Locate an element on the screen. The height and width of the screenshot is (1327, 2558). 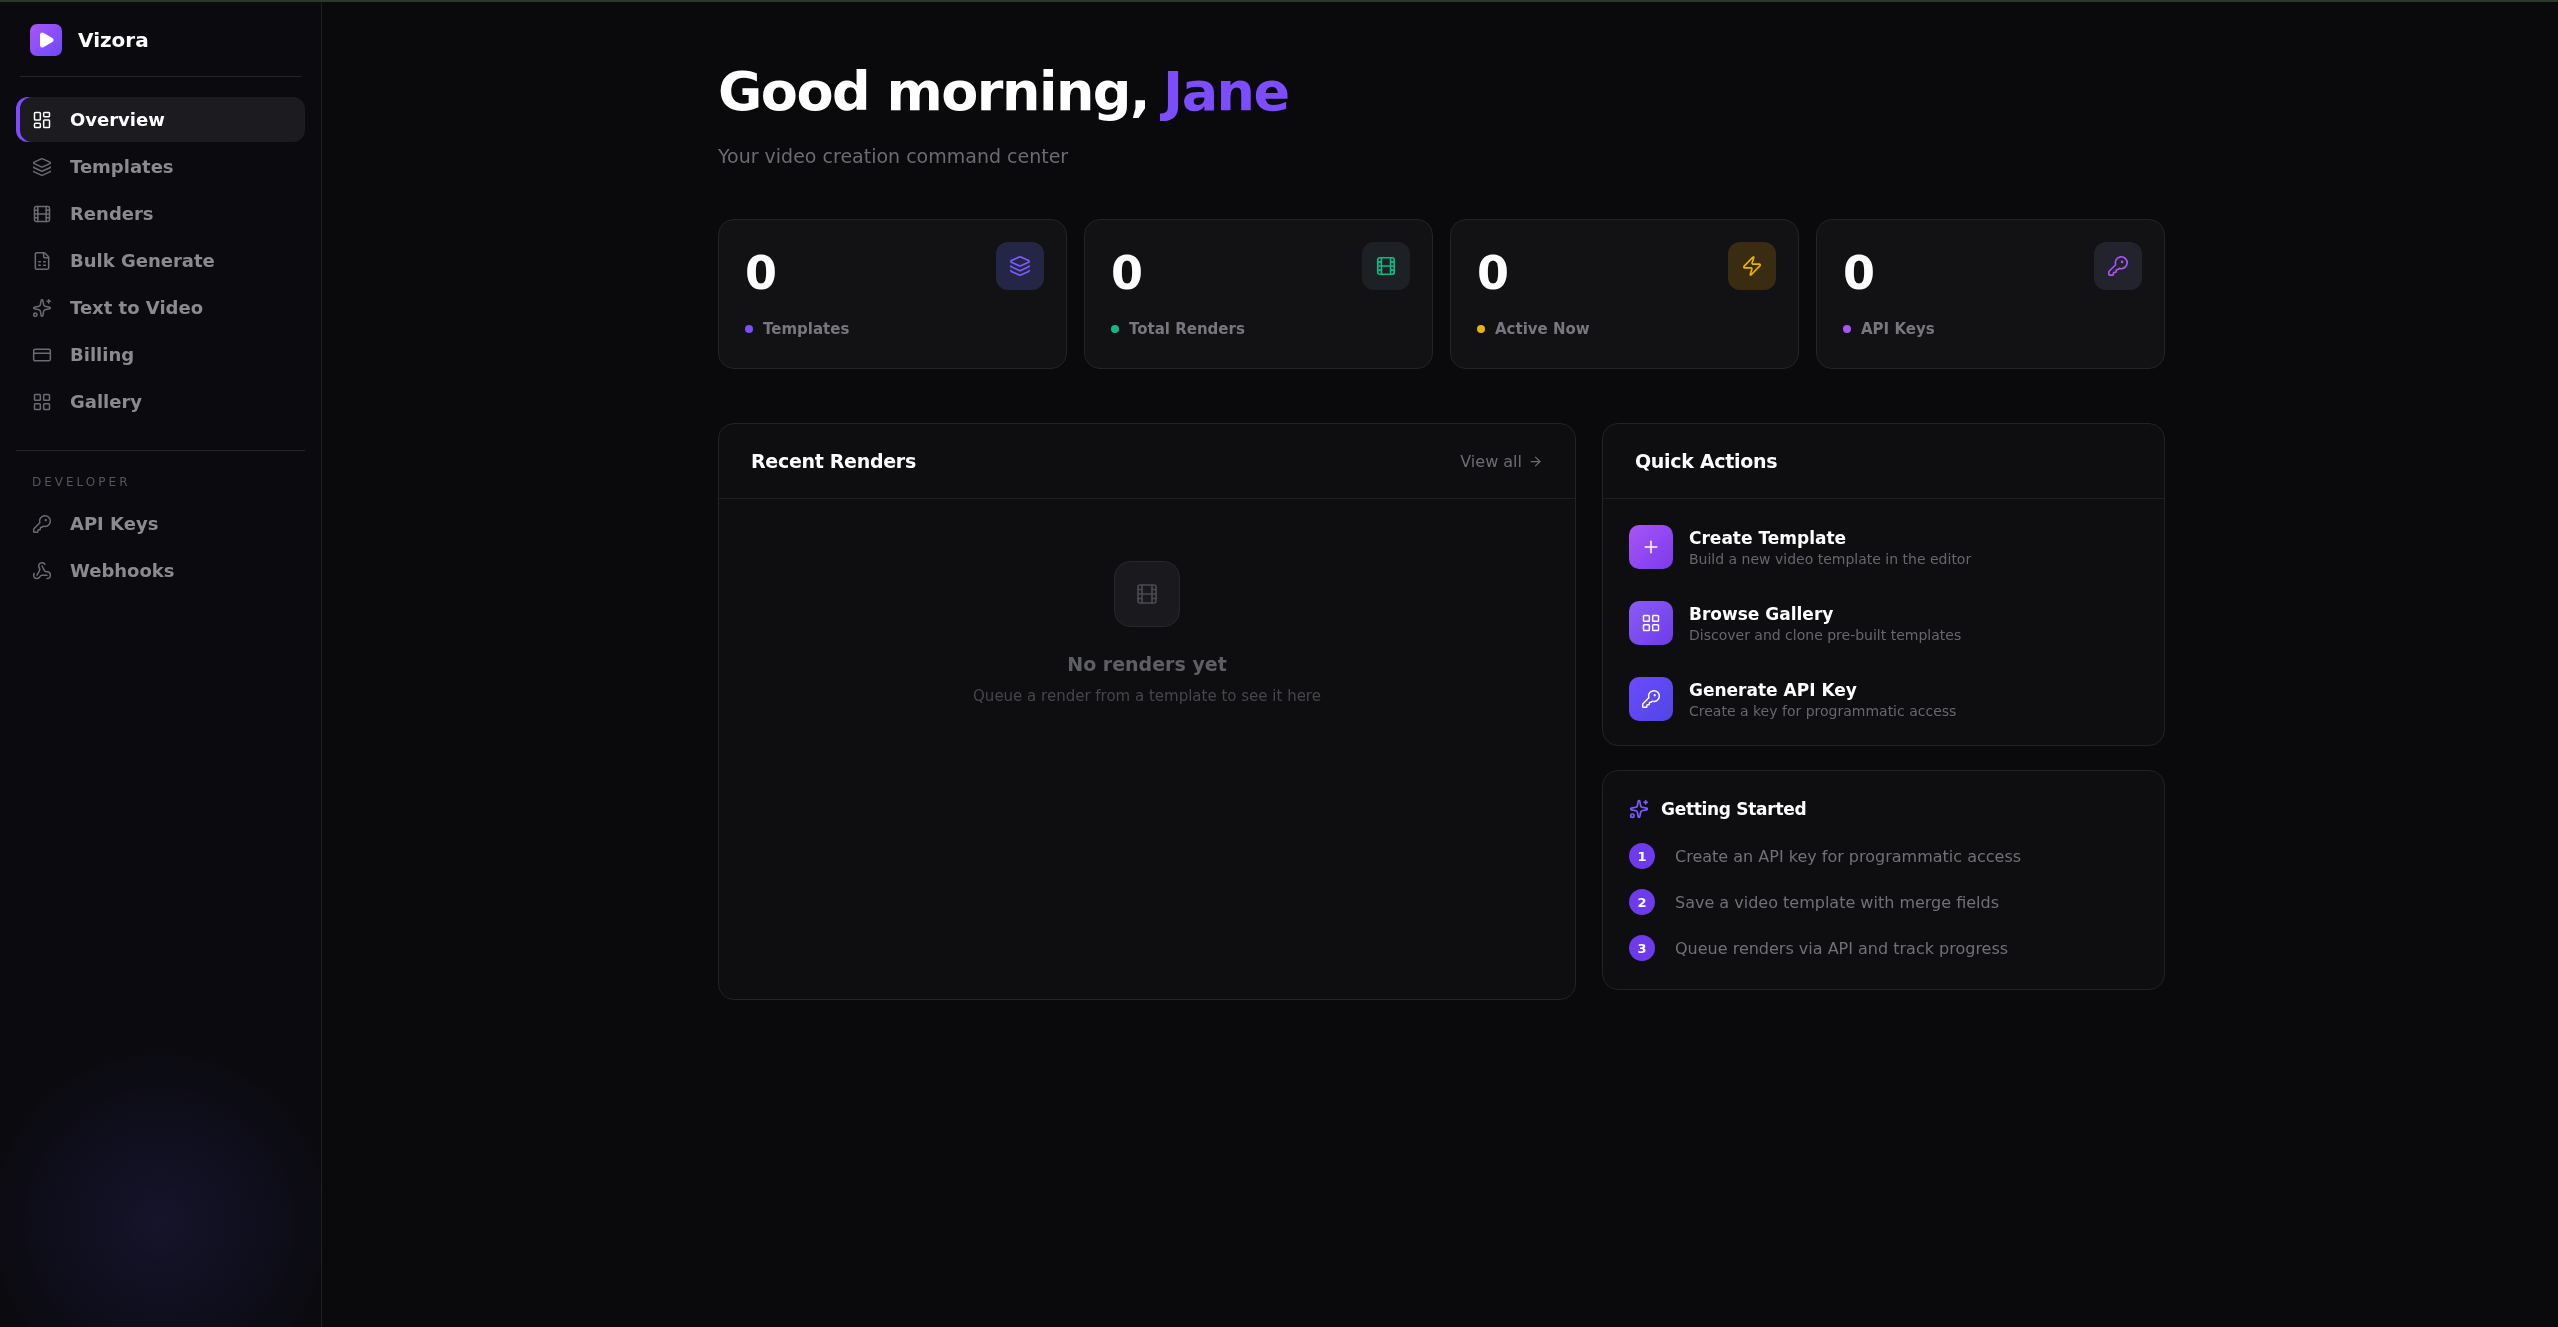
brand-name: Vizora is located at coordinates (113, 40).